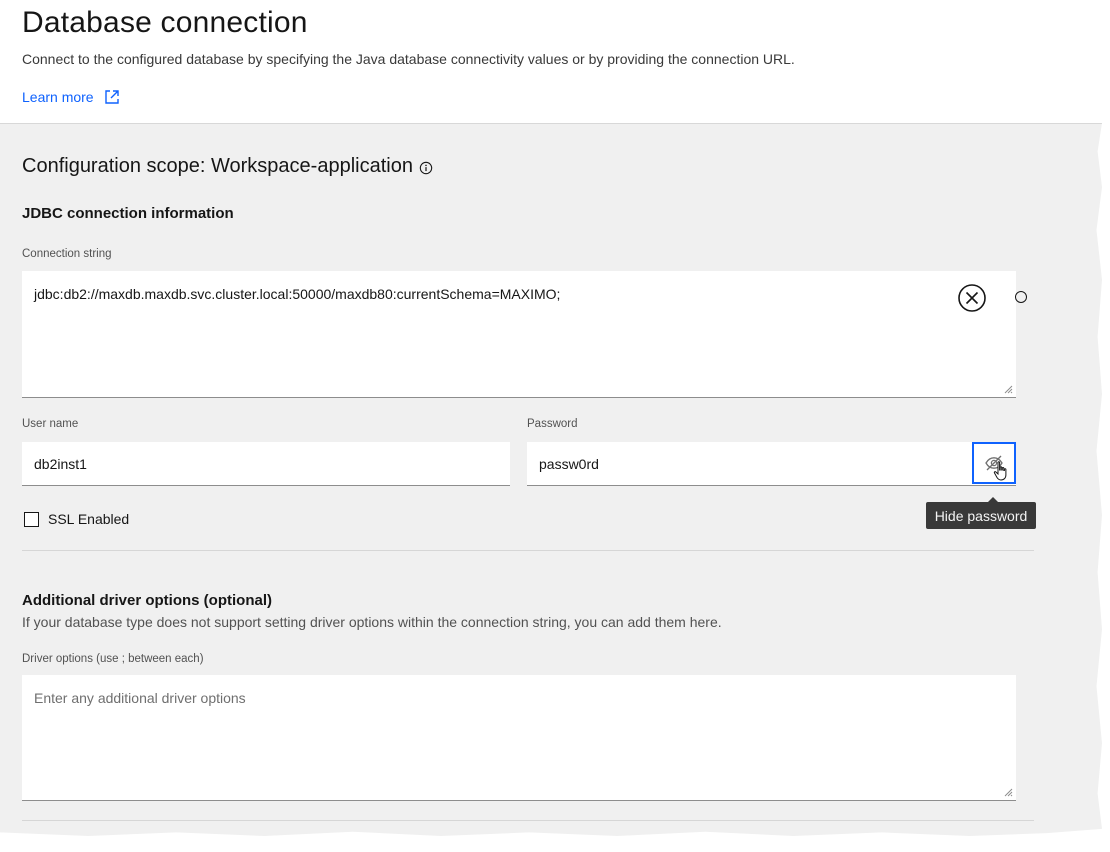 Image resolution: width=1110 pixels, height=852 pixels. Describe the element at coordinates (113, 659) in the screenshot. I see `driver-options-label: Driver options (use ; between each)` at that location.